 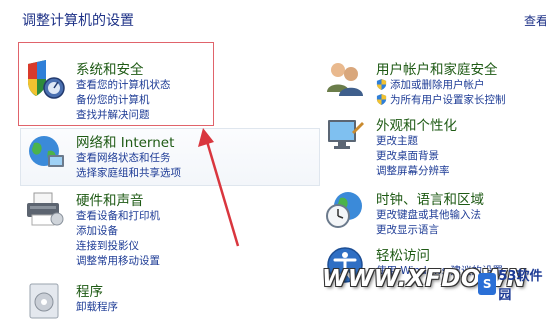 What do you see at coordinates (520, 286) in the screenshot?
I see `logo-text: 53软件园` at bounding box center [520, 286].